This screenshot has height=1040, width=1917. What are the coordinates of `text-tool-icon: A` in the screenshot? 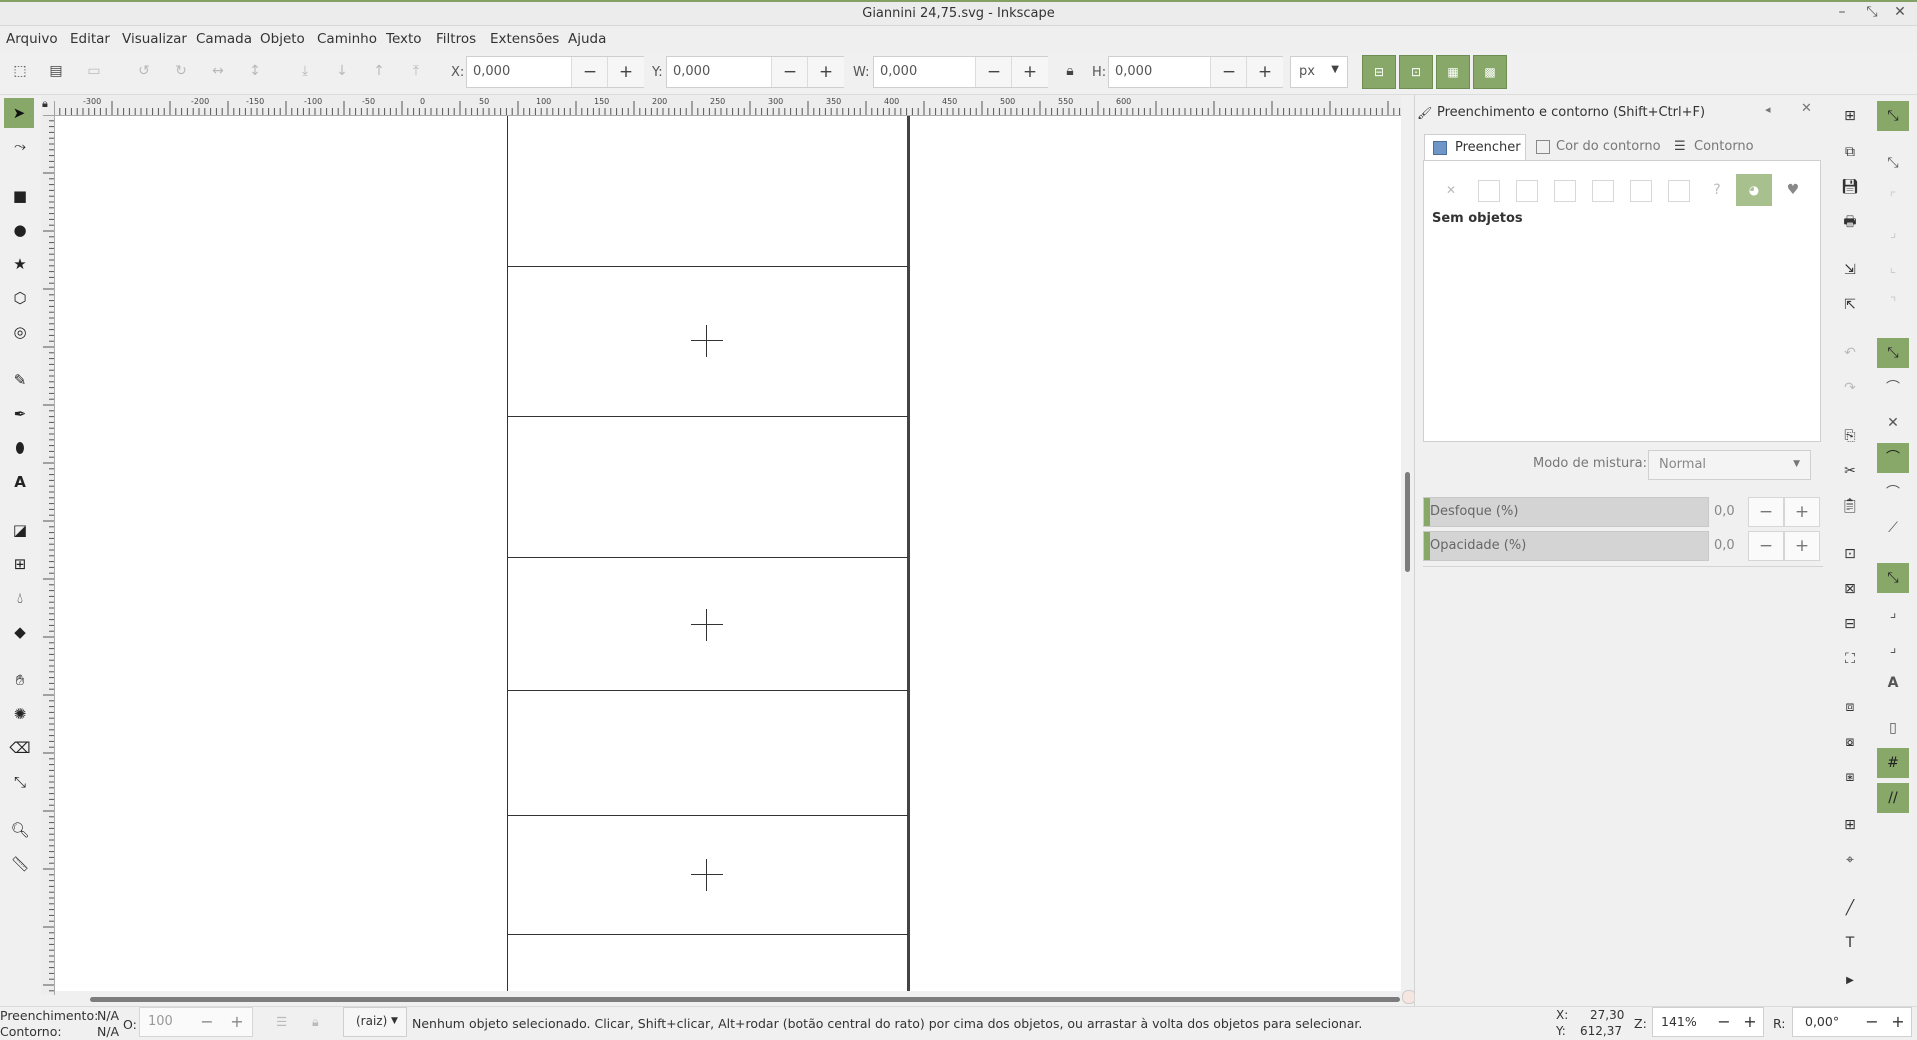 It's located at (20, 482).